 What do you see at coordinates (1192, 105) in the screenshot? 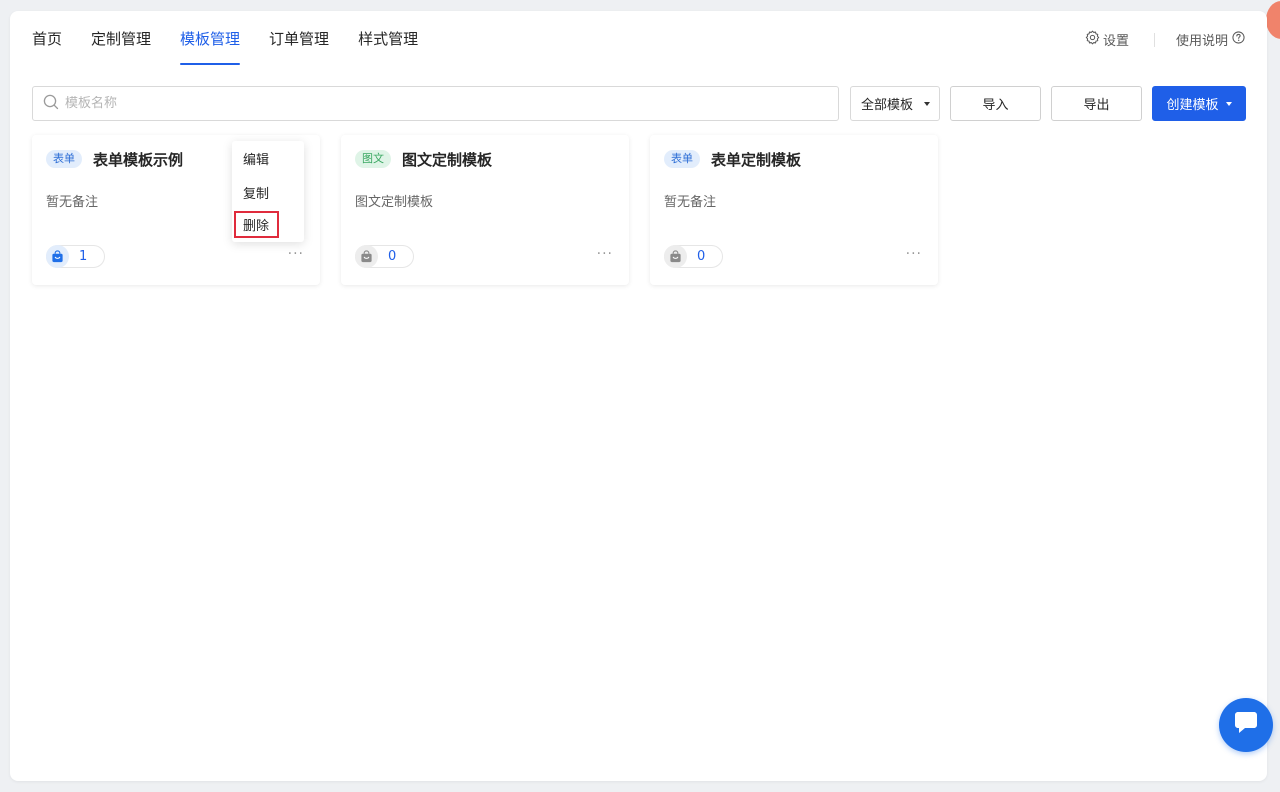
I see `create-template-label: 创建模板` at bounding box center [1192, 105].